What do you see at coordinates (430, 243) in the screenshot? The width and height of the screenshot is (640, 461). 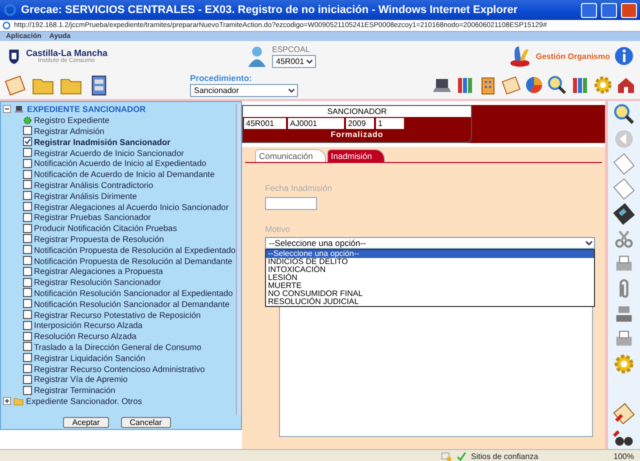 I see `reason-select: --Seleccione una opción--` at bounding box center [430, 243].